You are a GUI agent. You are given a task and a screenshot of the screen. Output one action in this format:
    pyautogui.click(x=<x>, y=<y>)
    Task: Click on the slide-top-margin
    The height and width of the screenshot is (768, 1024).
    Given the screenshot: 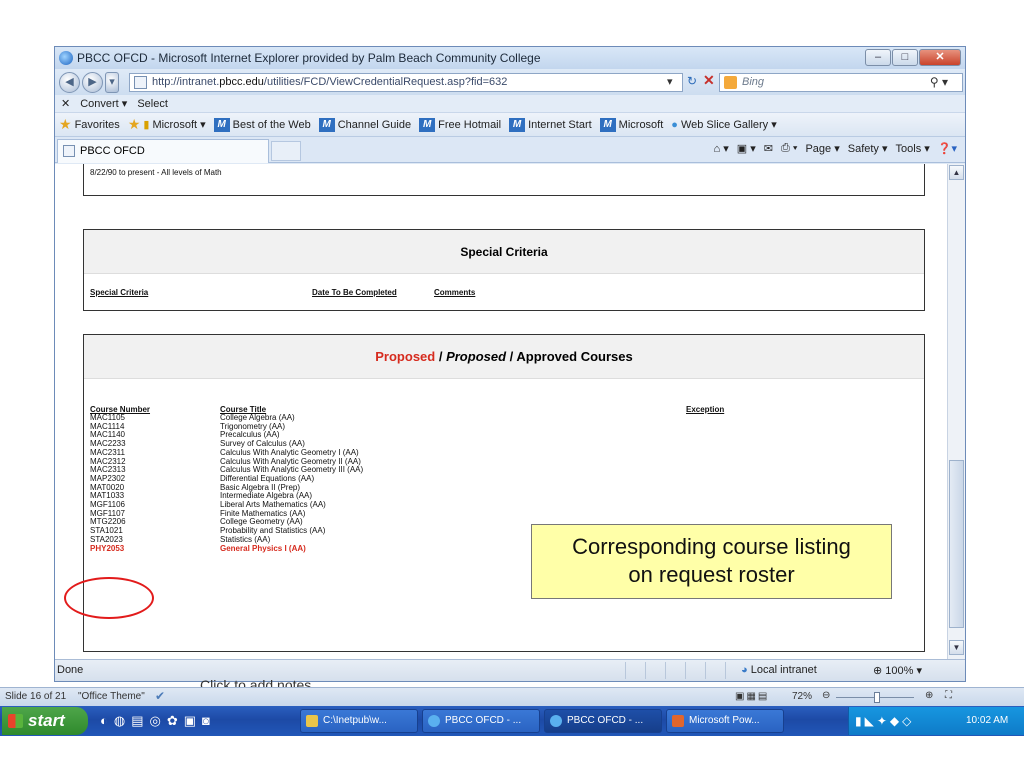 What is the action you would take?
    pyautogui.click(x=512, y=23)
    